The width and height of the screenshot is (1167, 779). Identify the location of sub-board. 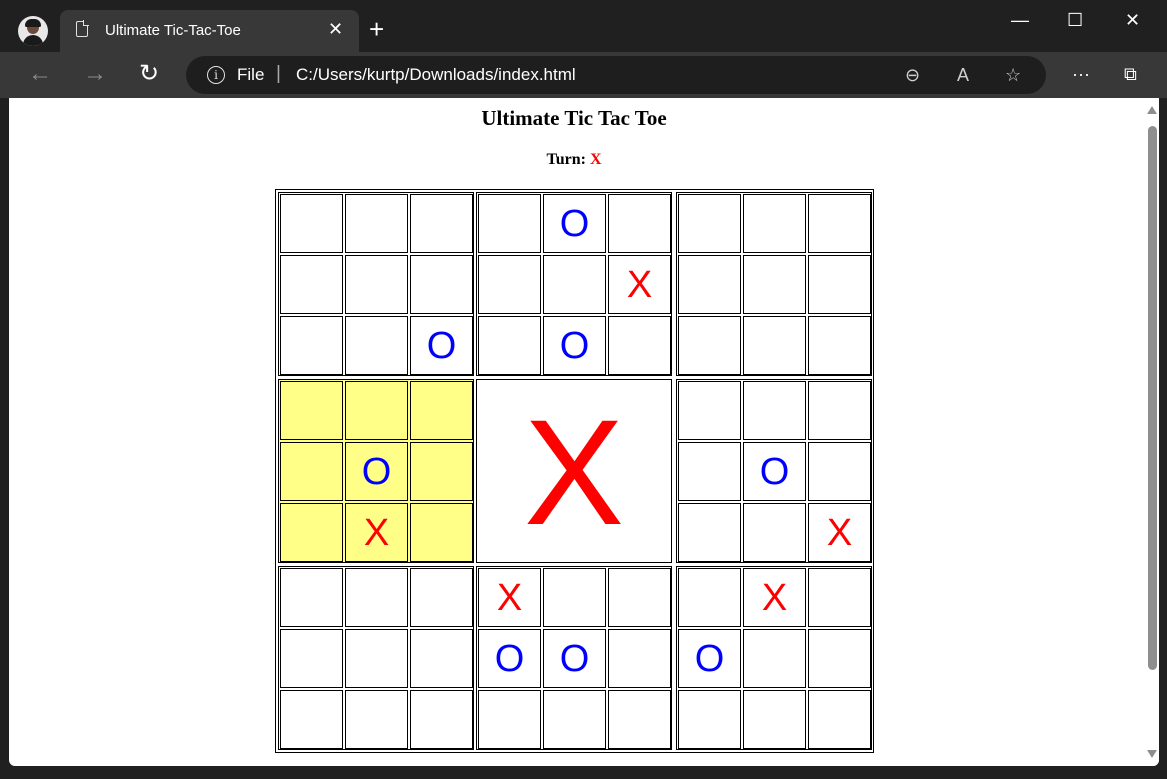
(774, 284).